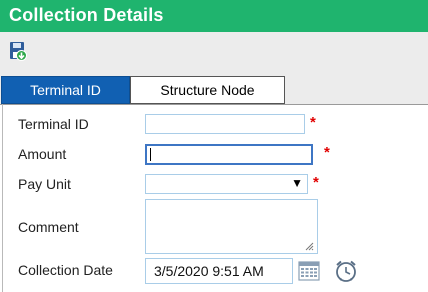 The height and width of the screenshot is (292, 428). I want to click on amount-required-marker: *, so click(327, 152).